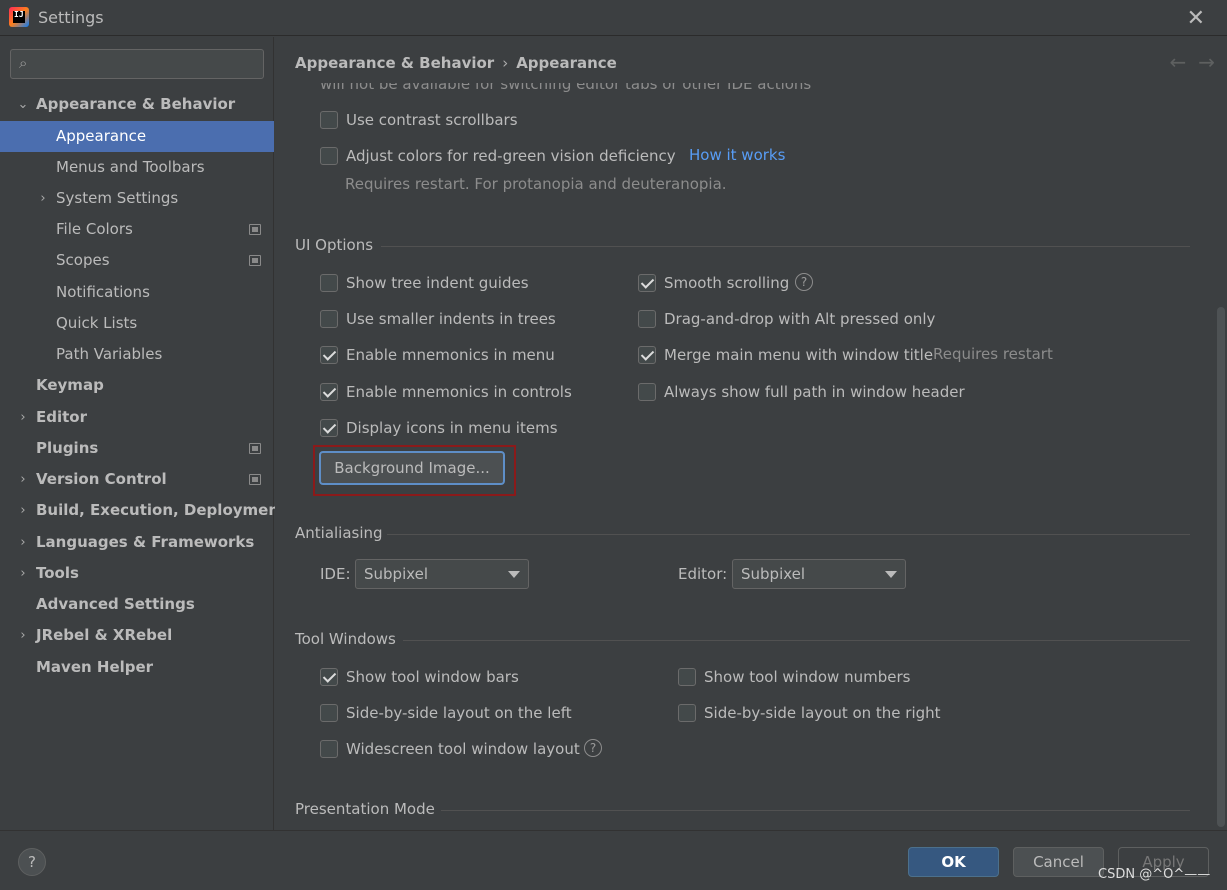 The width and height of the screenshot is (1227, 890). Describe the element at coordinates (993, 354) in the screenshot. I see `requires-restart-hint: Requires restart` at that location.